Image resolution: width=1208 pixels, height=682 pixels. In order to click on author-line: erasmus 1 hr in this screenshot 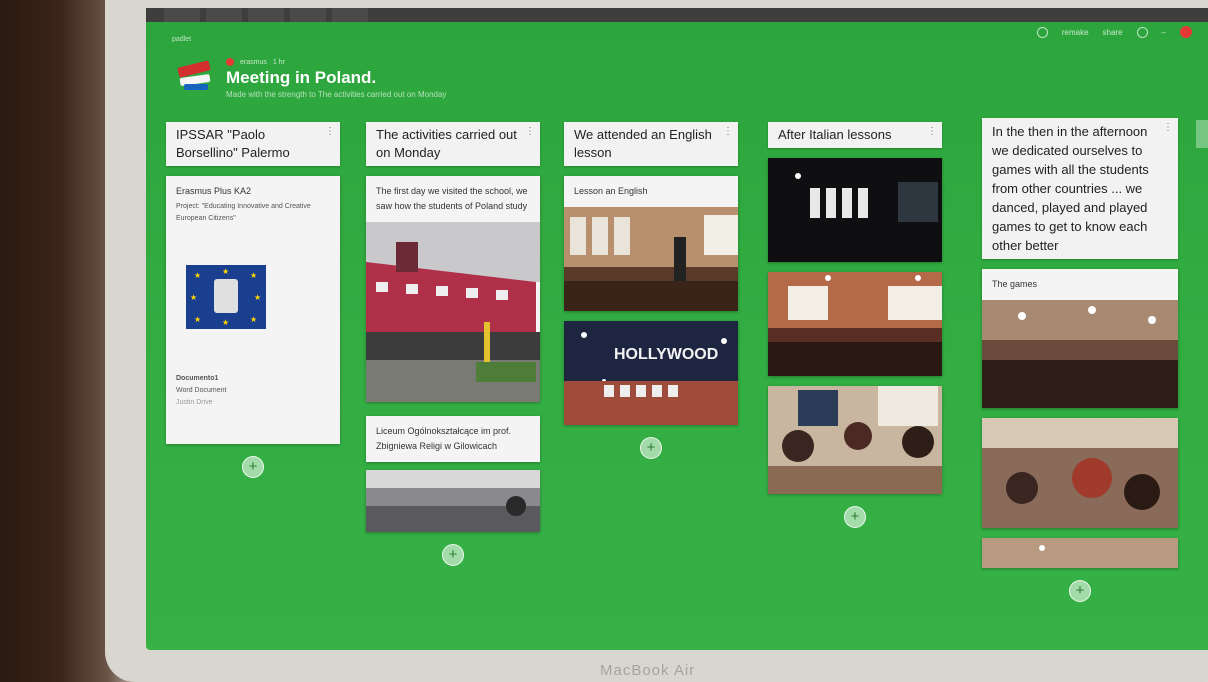, I will do `click(336, 62)`.